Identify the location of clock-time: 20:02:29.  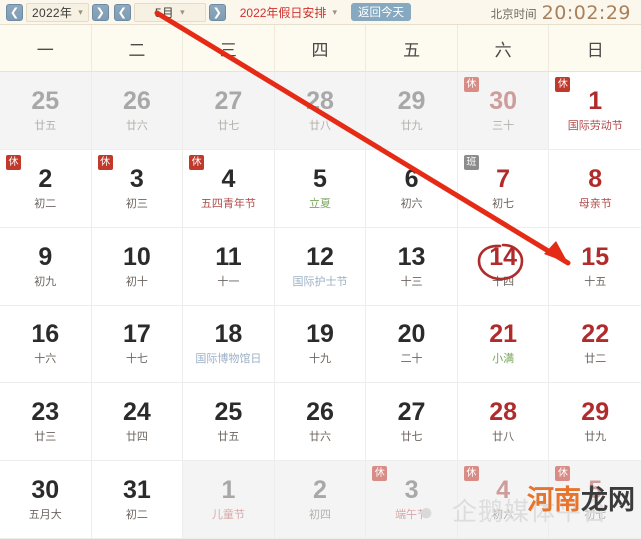
(586, 12).